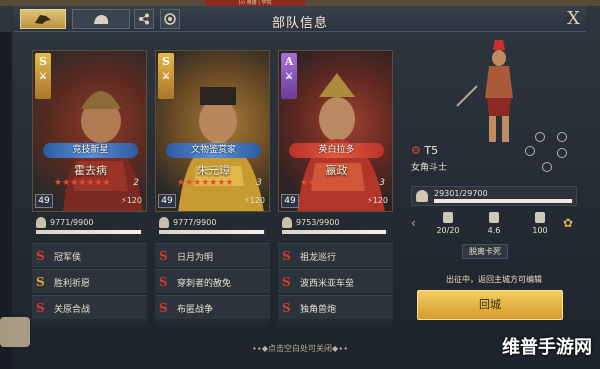  I want to click on paw-icon: ✿, so click(570, 225).